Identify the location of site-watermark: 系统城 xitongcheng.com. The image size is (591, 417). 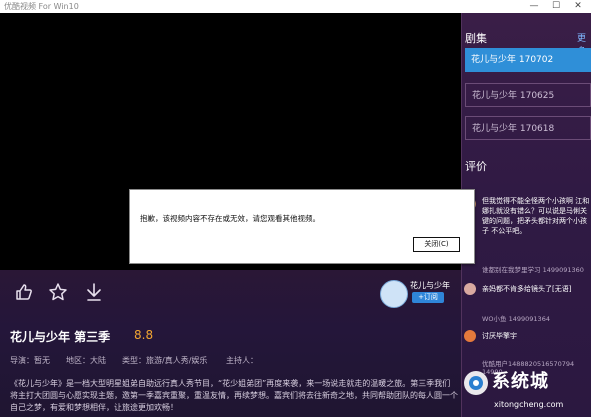
(525, 391).